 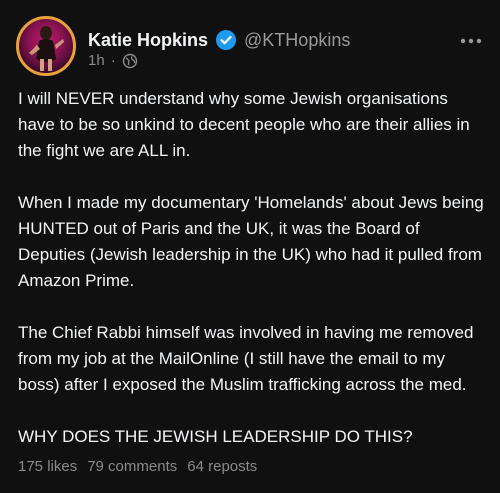 I want to click on author-handle: @KTHopkins, so click(x=297, y=40).